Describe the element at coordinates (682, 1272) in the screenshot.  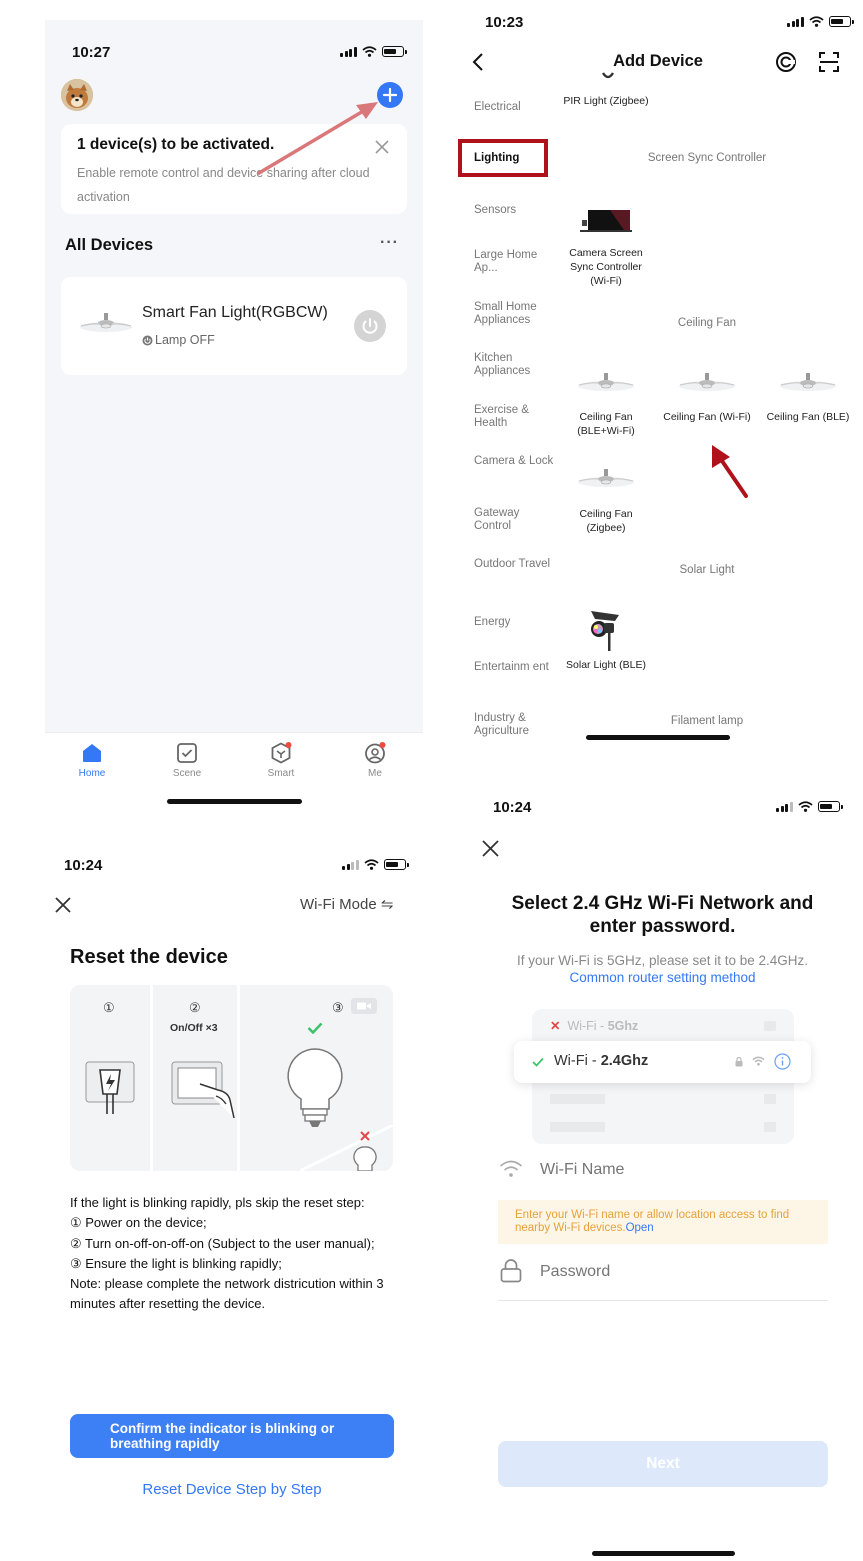
I see `password-input` at that location.